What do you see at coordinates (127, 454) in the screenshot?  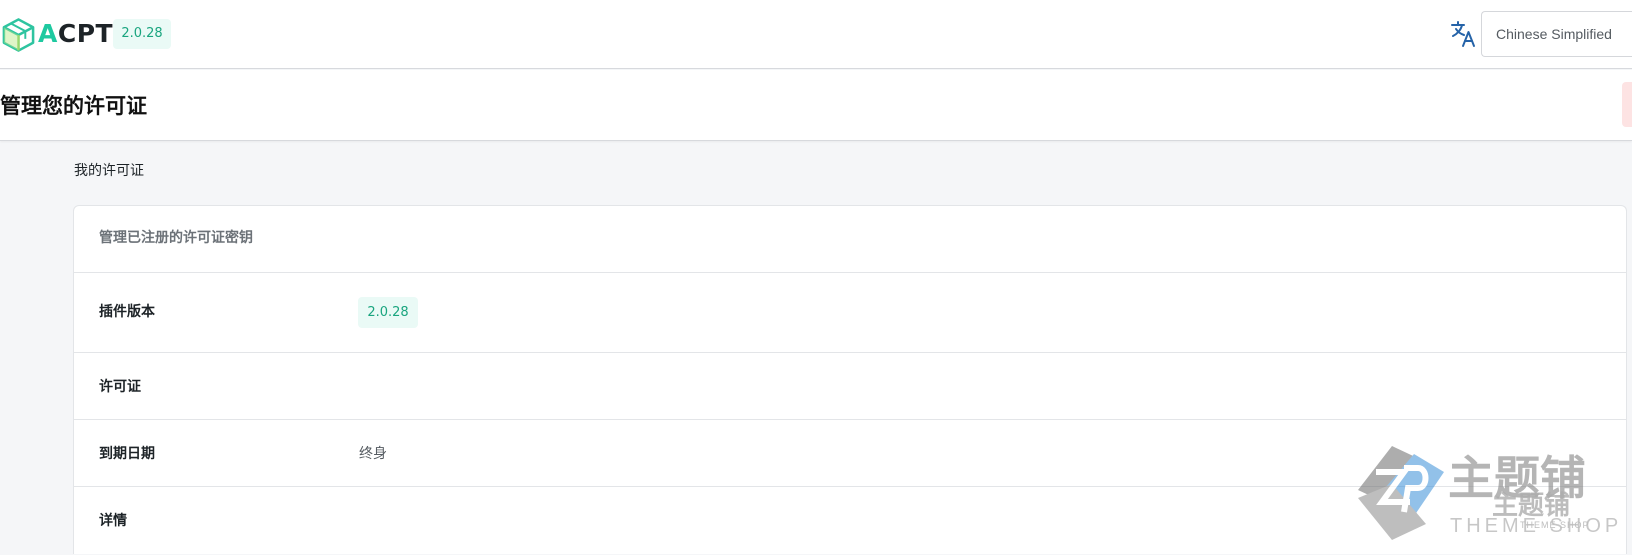 I see `row-label-expiry-date: 到期日期` at bounding box center [127, 454].